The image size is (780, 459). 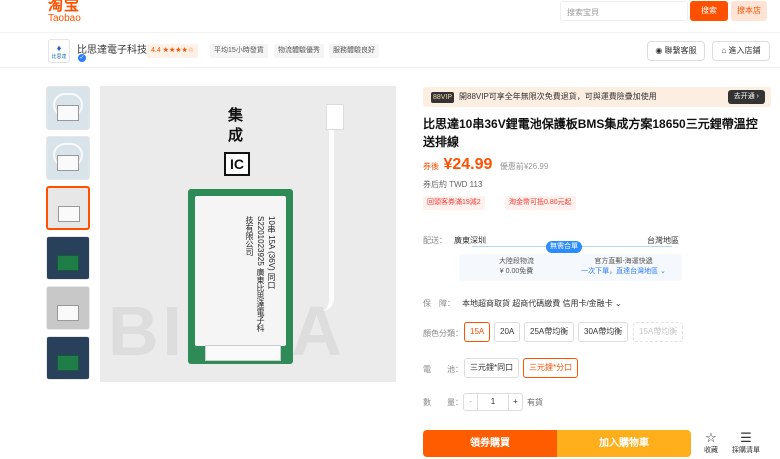 I want to click on favorite-label: 收藏, so click(x=711, y=450).